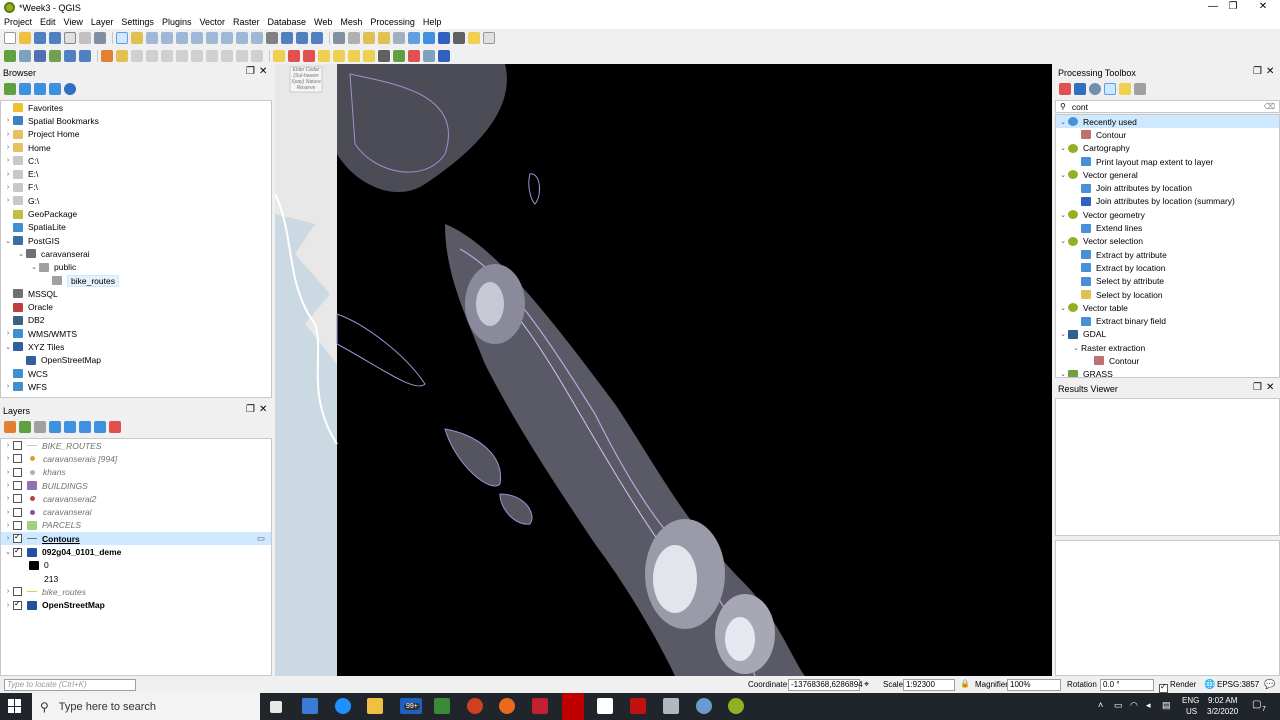 This screenshot has width=1280, height=720. What do you see at coordinates (10, 89) in the screenshot?
I see `add-selected-layers-icon` at bounding box center [10, 89].